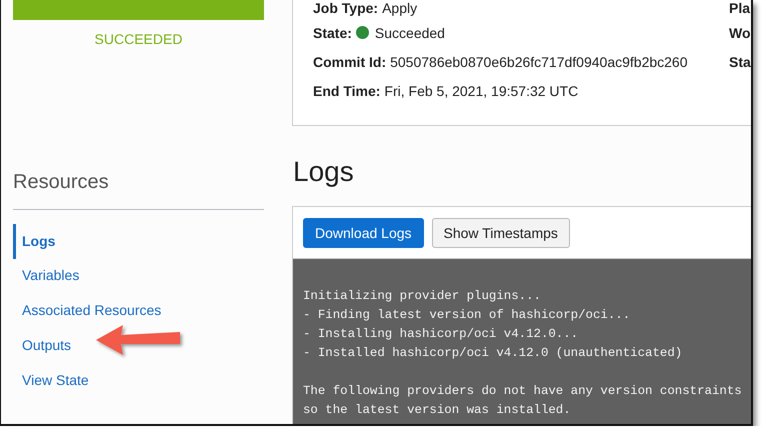 Image resolution: width=764 pixels, height=433 pixels. I want to click on timestamps-button: Show Timestamps, so click(501, 233).